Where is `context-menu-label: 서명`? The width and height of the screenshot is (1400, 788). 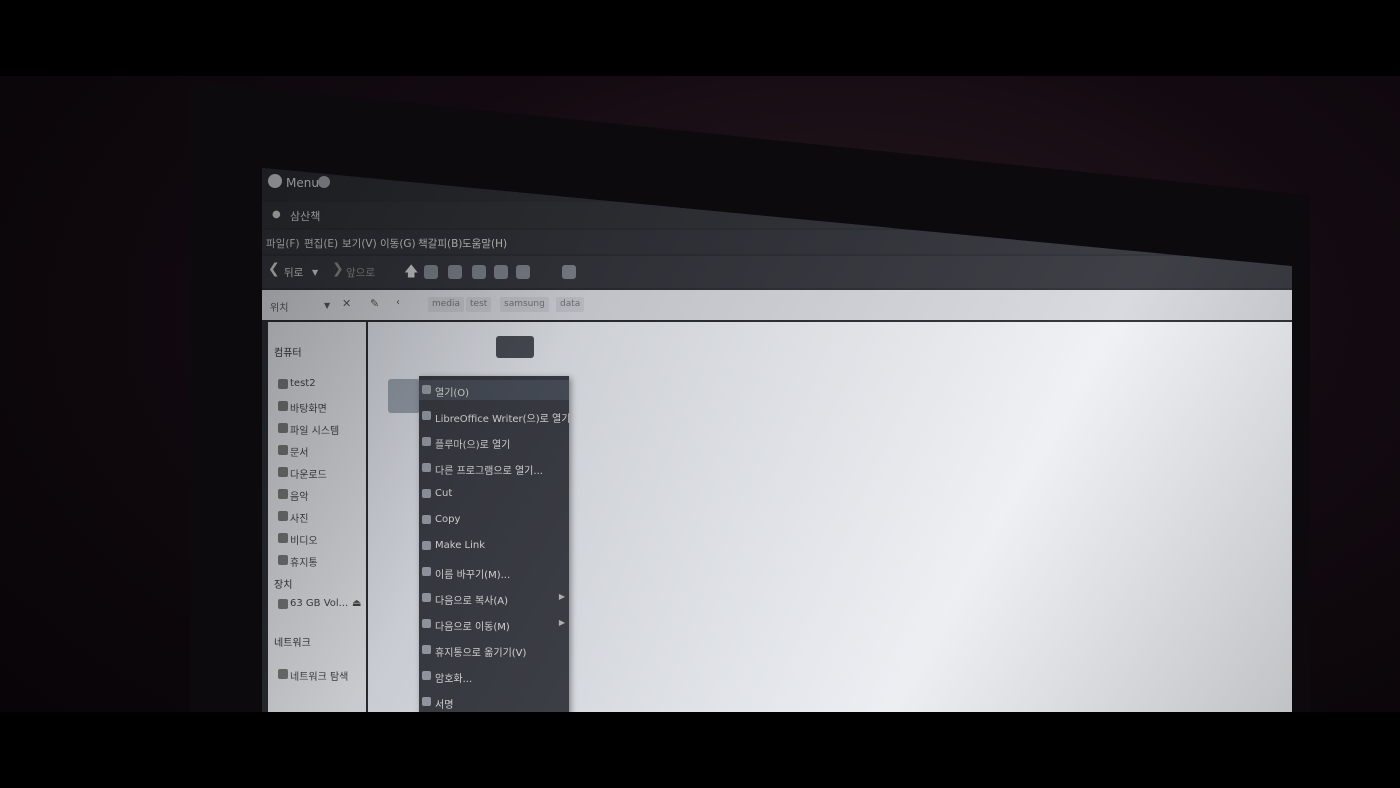
context-menu-label: 서명 is located at coordinates (444, 705).